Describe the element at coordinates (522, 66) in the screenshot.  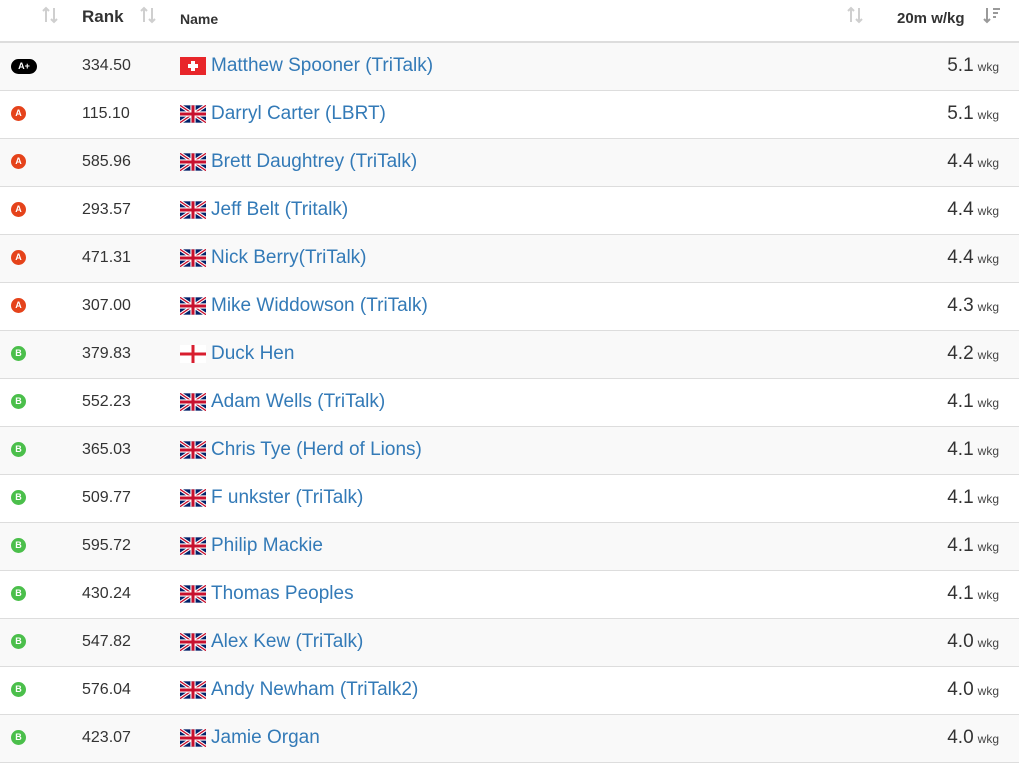
I see `name-cell: Matthew Spooner (TriTalk)` at that location.